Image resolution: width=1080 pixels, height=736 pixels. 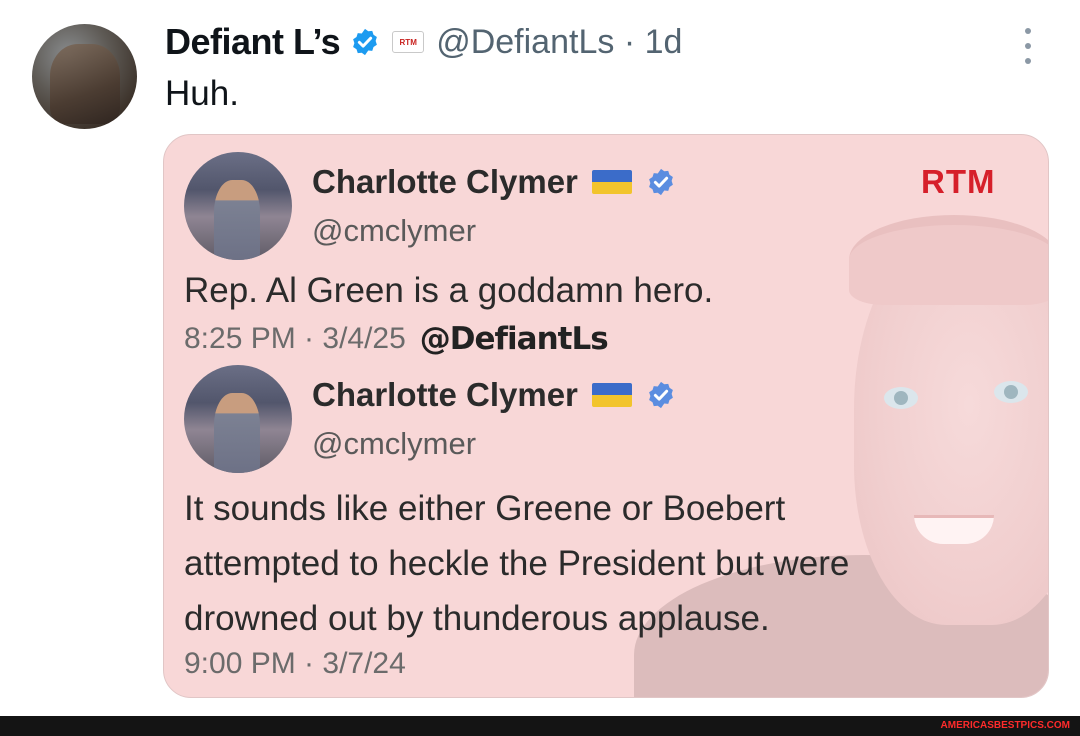 I want to click on quote2-name: Charlotte Clymer, so click(x=445, y=394).